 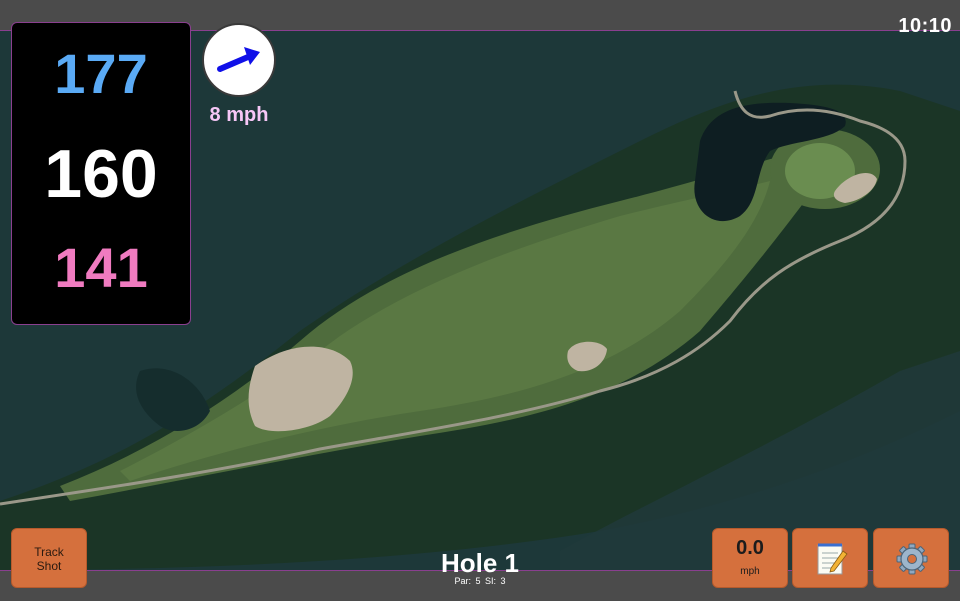 I want to click on track-shot-button: Track Shot, so click(x=49, y=558).